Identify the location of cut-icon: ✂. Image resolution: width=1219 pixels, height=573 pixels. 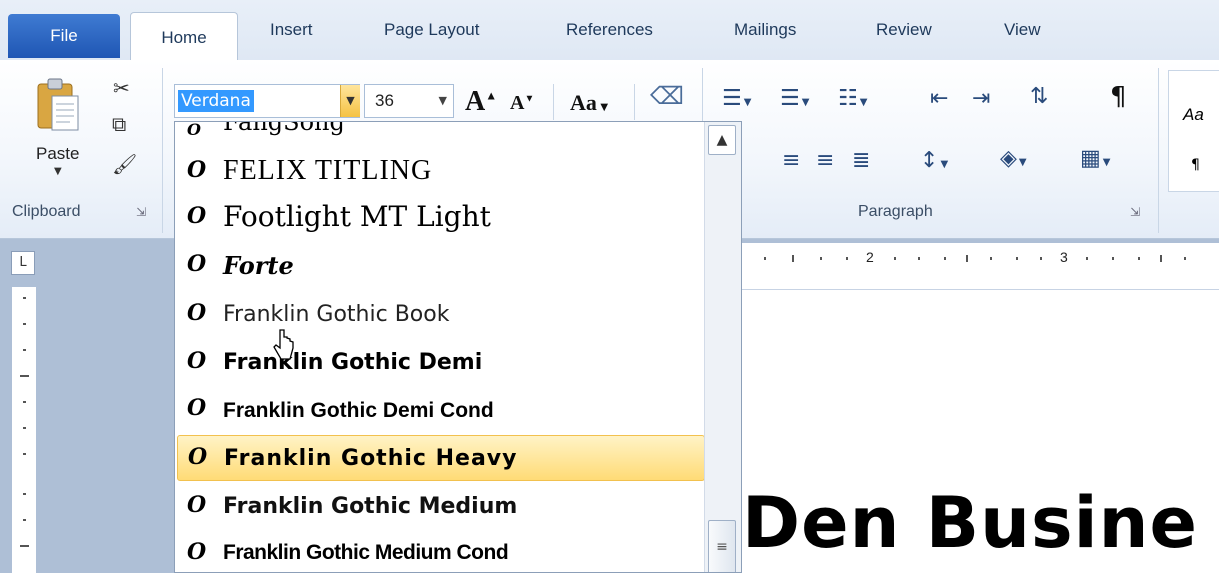
(121, 88).